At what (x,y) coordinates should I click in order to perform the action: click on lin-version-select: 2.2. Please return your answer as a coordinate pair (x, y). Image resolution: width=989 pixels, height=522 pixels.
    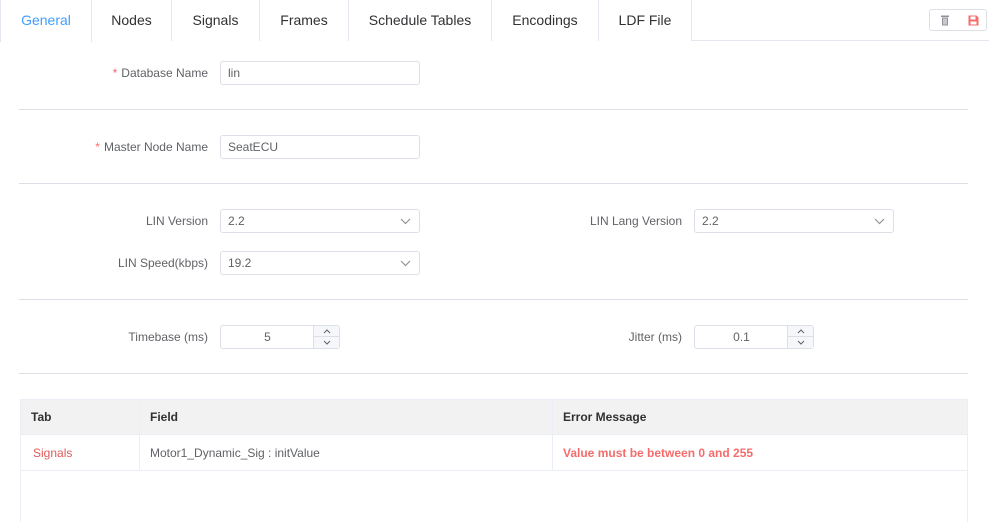
    Looking at the image, I should click on (320, 221).